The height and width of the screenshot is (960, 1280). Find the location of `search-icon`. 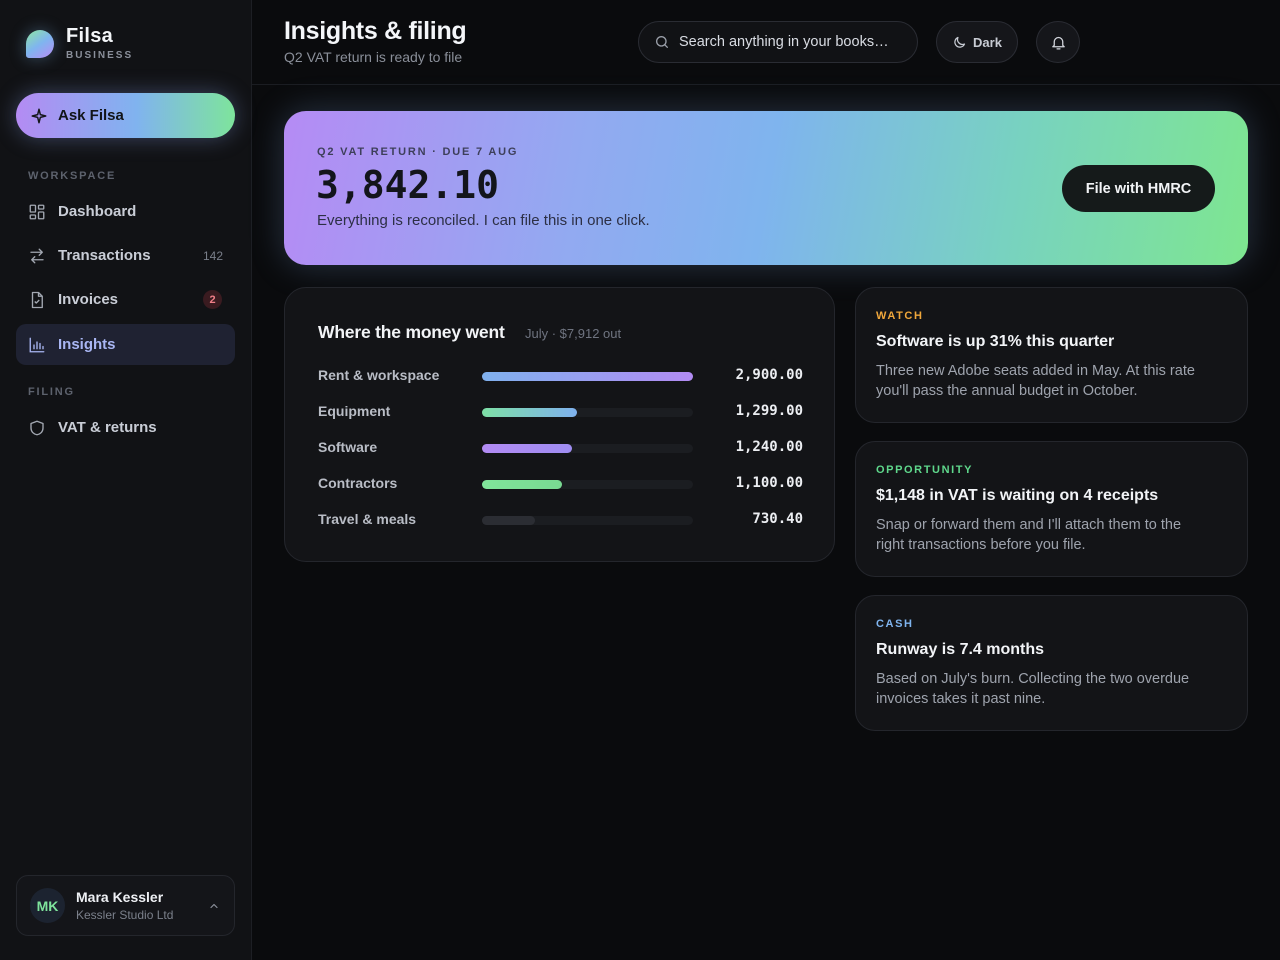

search-icon is located at coordinates (662, 42).